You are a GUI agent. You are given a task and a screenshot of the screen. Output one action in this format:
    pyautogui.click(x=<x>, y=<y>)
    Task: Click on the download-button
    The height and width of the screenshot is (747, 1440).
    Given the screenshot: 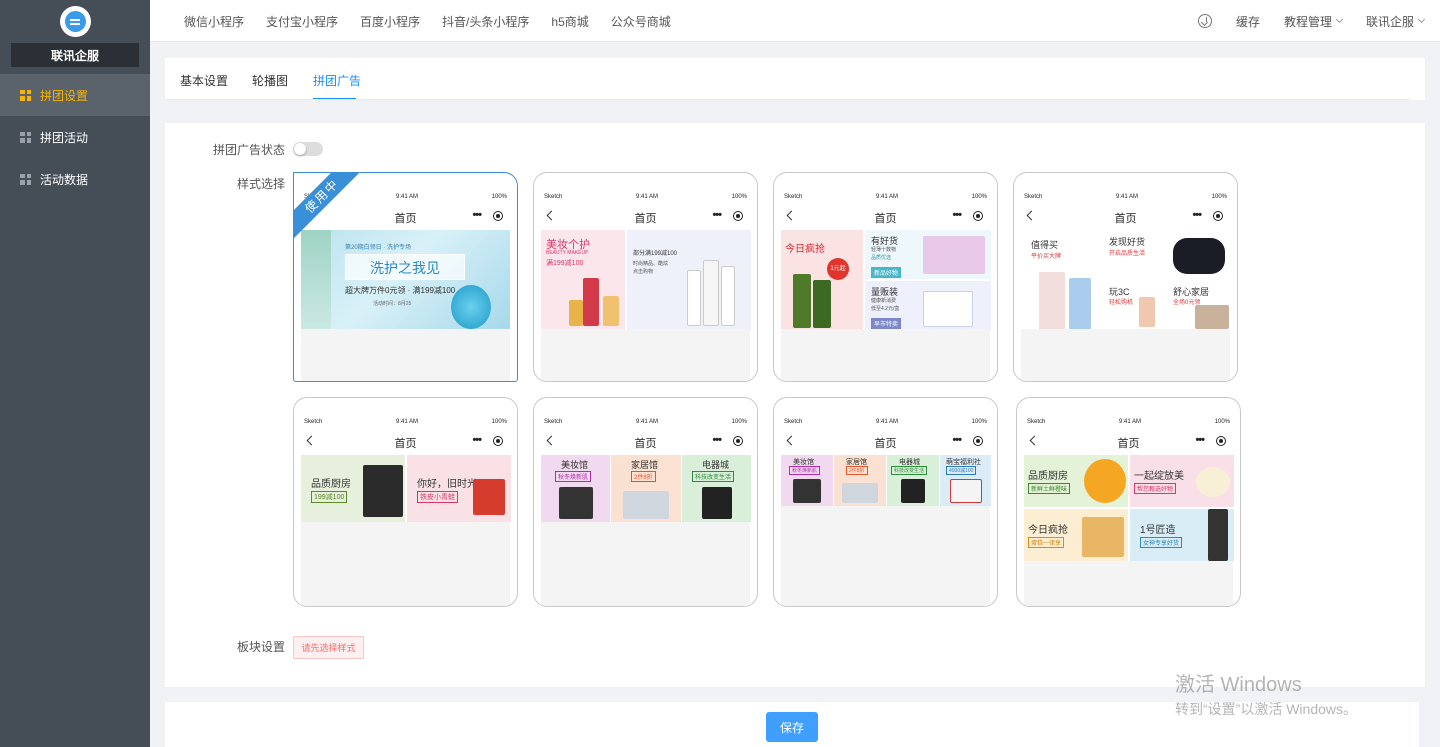 What is the action you would take?
    pyautogui.click(x=1204, y=21)
    